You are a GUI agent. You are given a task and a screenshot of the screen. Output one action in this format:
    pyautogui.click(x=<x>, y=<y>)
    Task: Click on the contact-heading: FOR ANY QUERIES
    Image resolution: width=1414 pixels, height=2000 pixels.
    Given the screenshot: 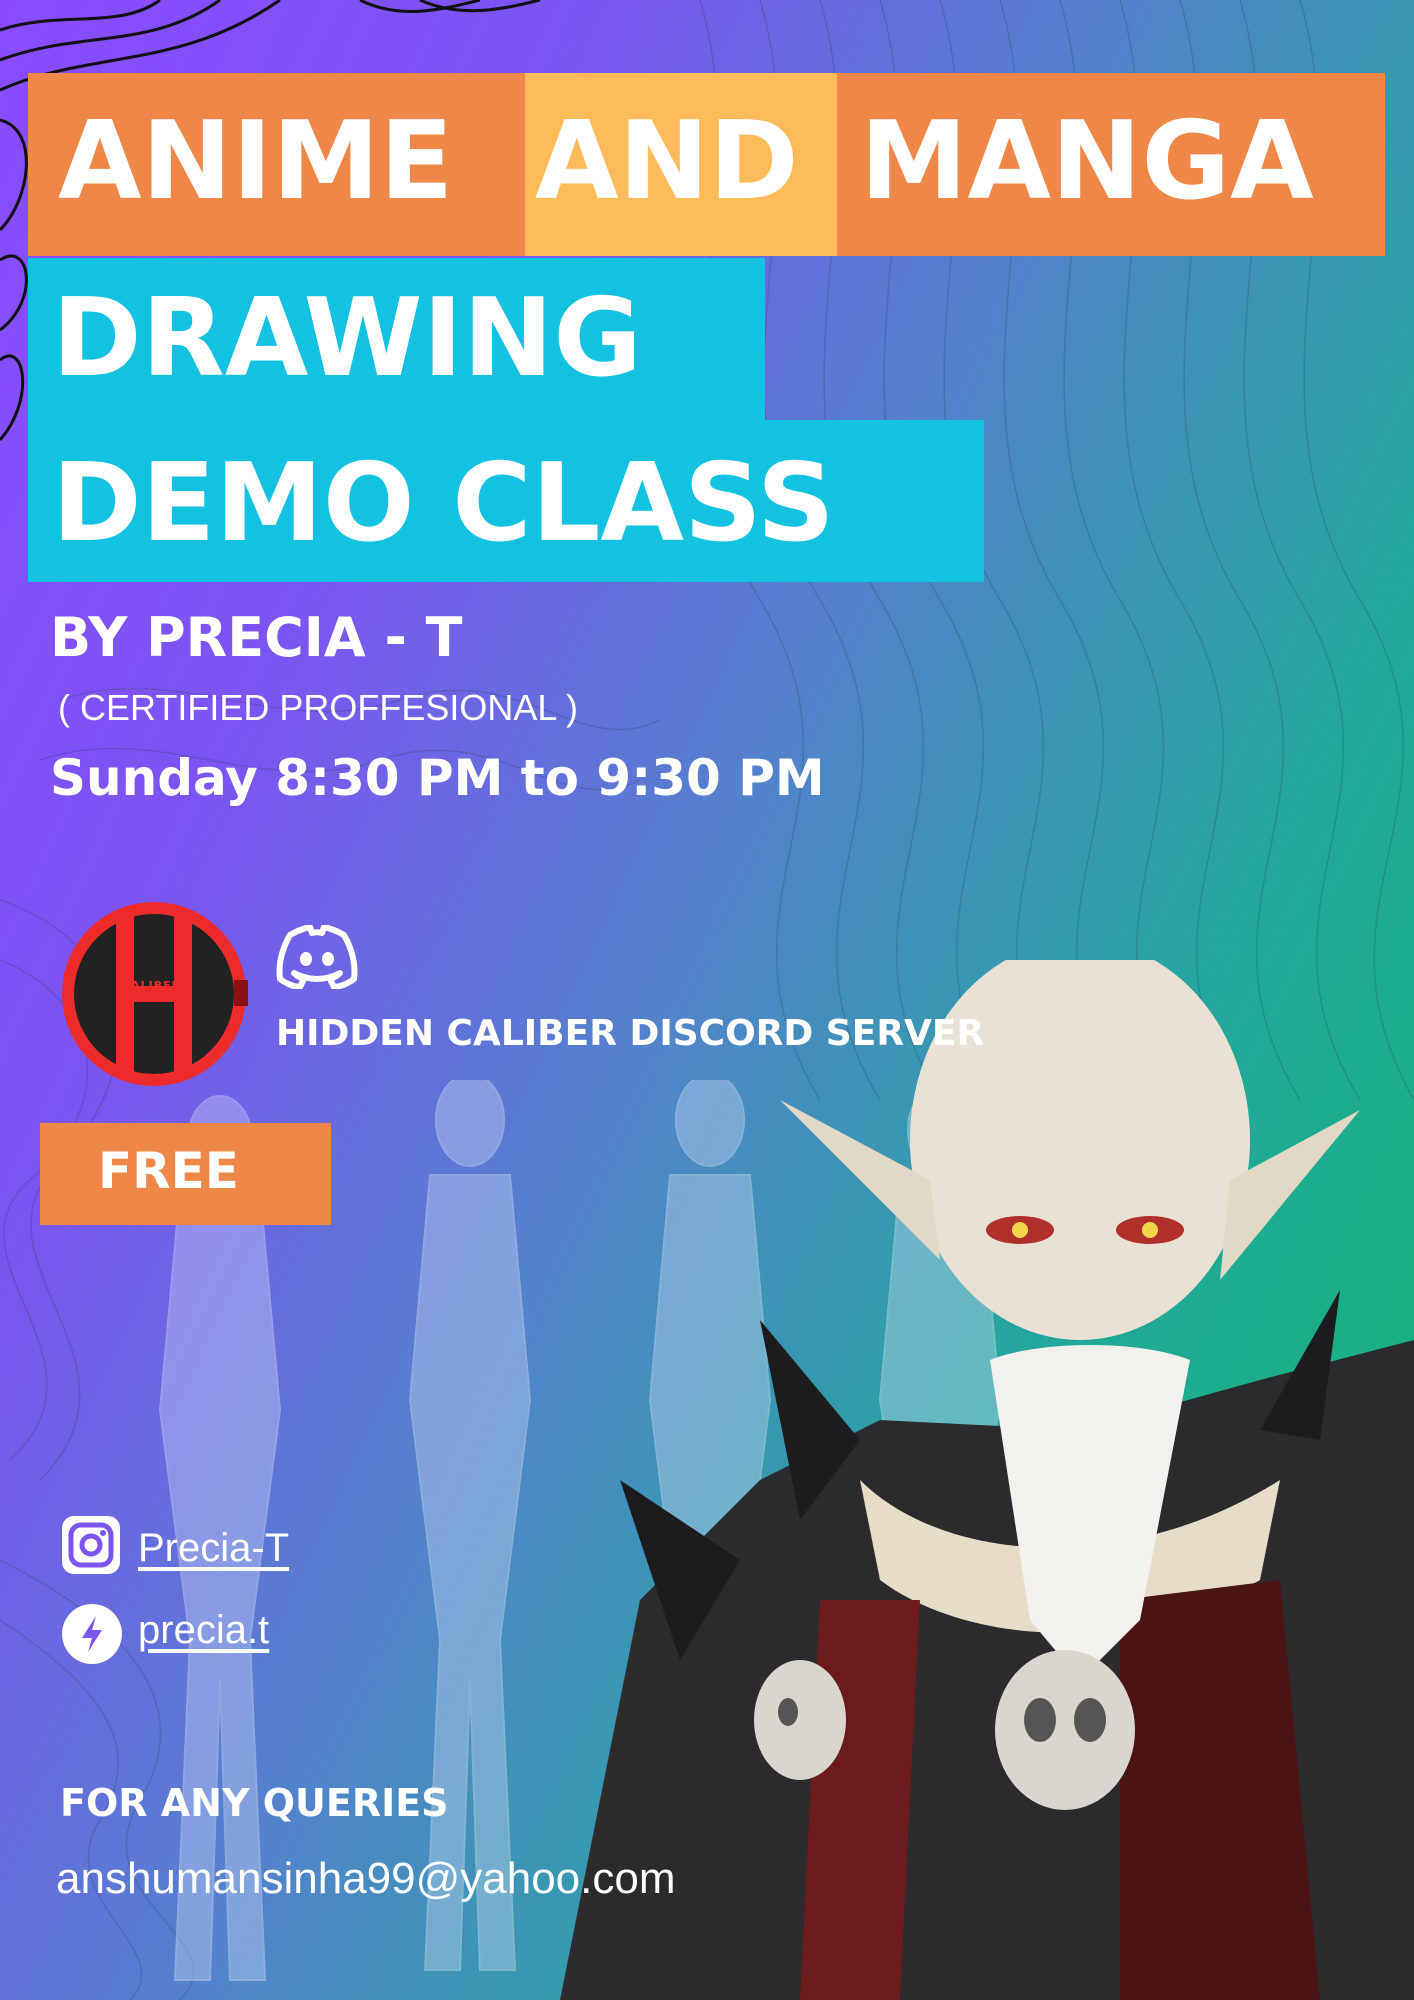 What is the action you would take?
    pyautogui.click(x=254, y=1803)
    